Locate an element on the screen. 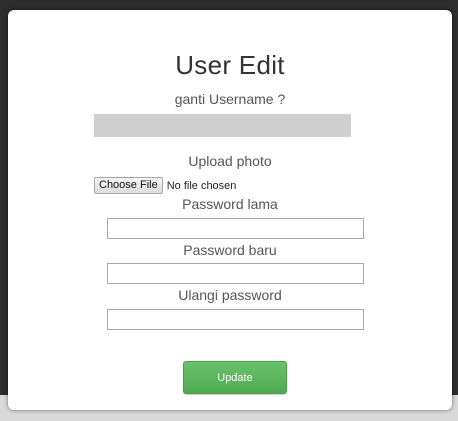  repeat-password-label: Ulangi password is located at coordinates (230, 295).